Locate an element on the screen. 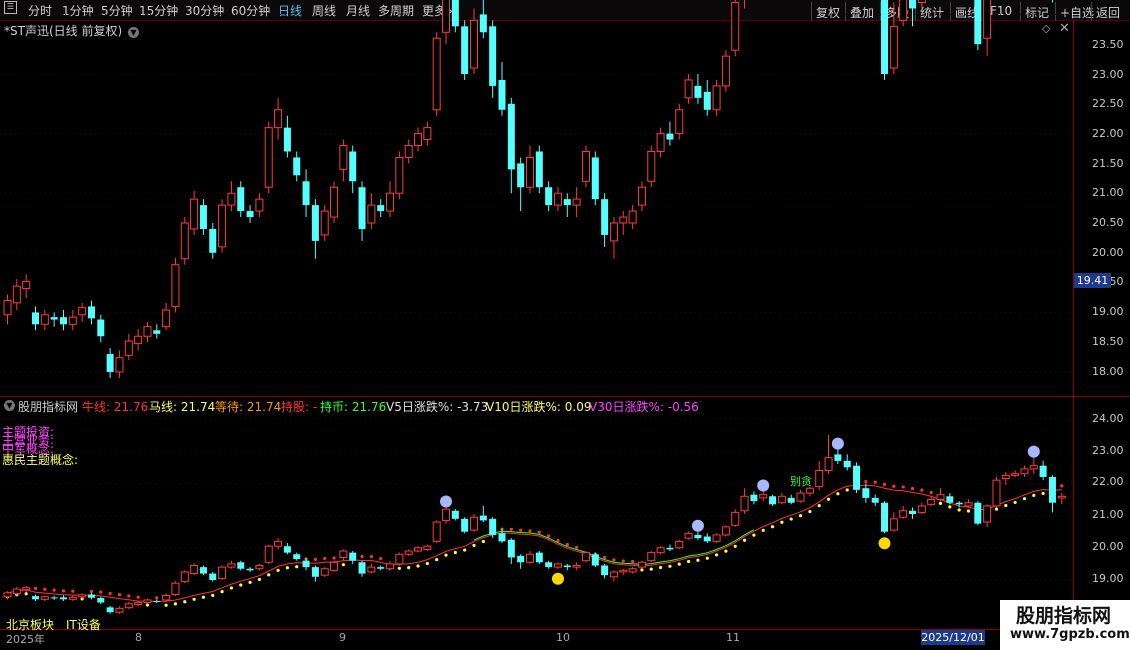 Image resolution: width=1130 pixels, height=650 pixels. indicator-tick: 21.00 is located at coordinates (1108, 514).